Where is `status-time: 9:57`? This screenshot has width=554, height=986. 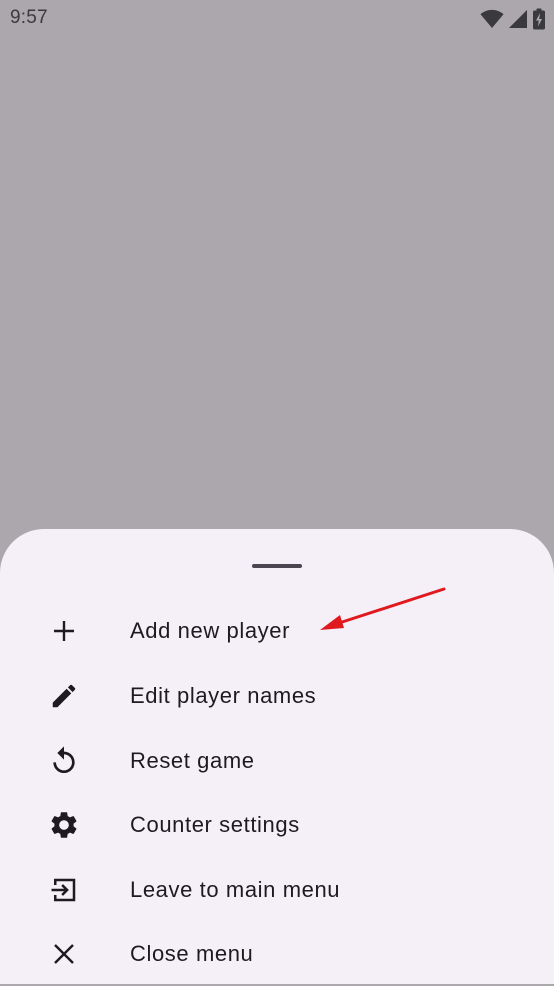 status-time: 9:57 is located at coordinates (29, 17).